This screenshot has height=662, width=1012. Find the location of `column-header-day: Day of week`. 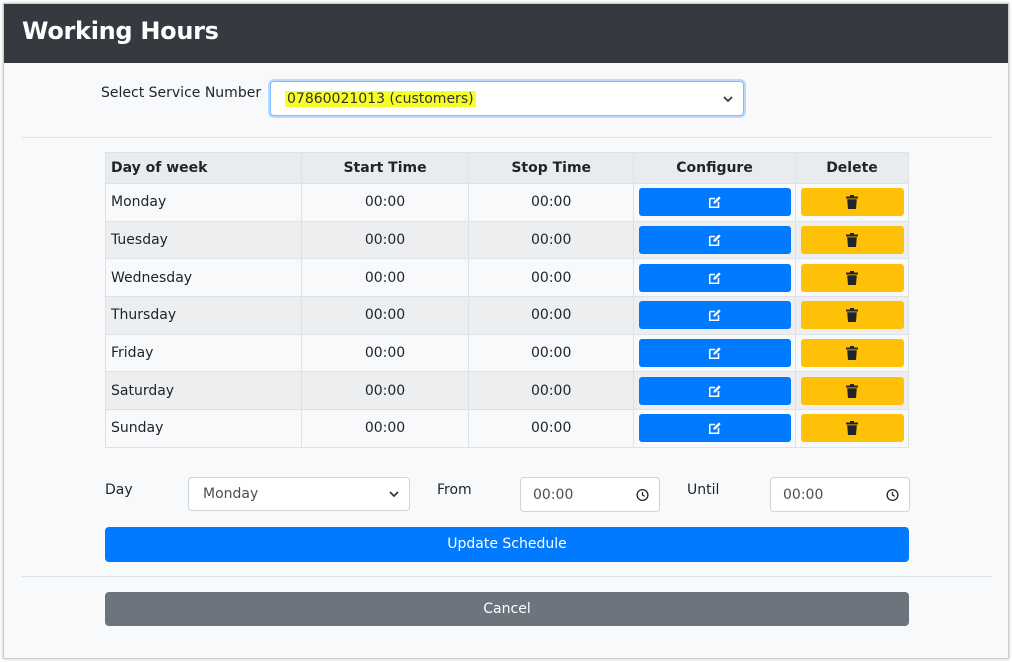

column-header-day: Day of week is located at coordinates (203, 168).